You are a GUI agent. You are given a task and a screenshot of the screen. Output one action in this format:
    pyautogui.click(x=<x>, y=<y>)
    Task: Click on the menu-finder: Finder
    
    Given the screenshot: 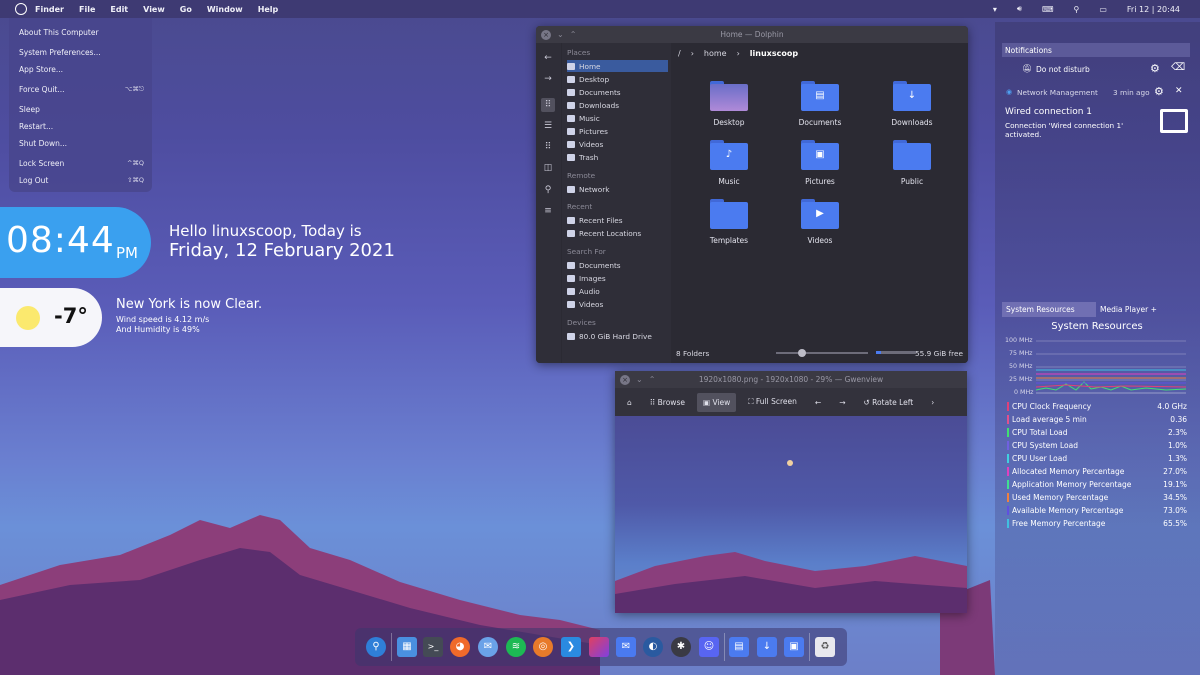 What is the action you would take?
    pyautogui.click(x=55, y=9)
    